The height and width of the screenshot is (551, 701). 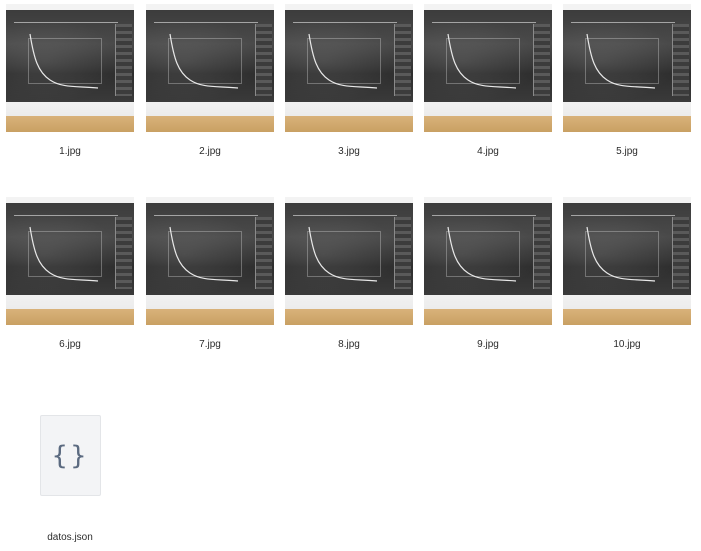 I want to click on file-tile-4: 4.jpg, so click(x=488, y=80).